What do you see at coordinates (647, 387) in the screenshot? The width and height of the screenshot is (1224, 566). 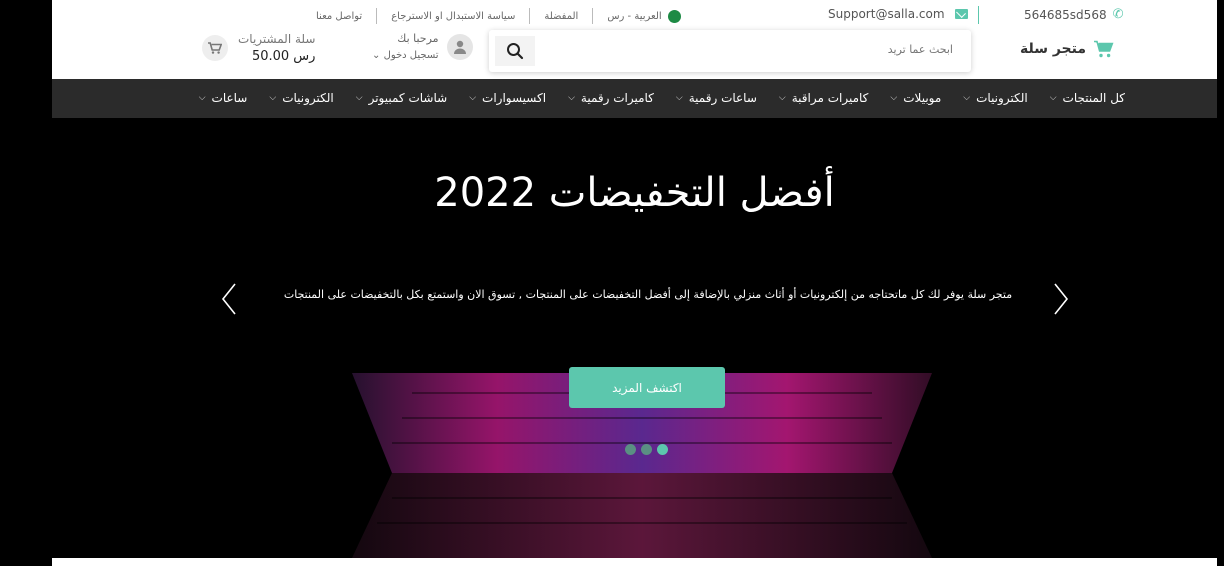 I see `discover-more-button: اكتشف المزيد` at bounding box center [647, 387].